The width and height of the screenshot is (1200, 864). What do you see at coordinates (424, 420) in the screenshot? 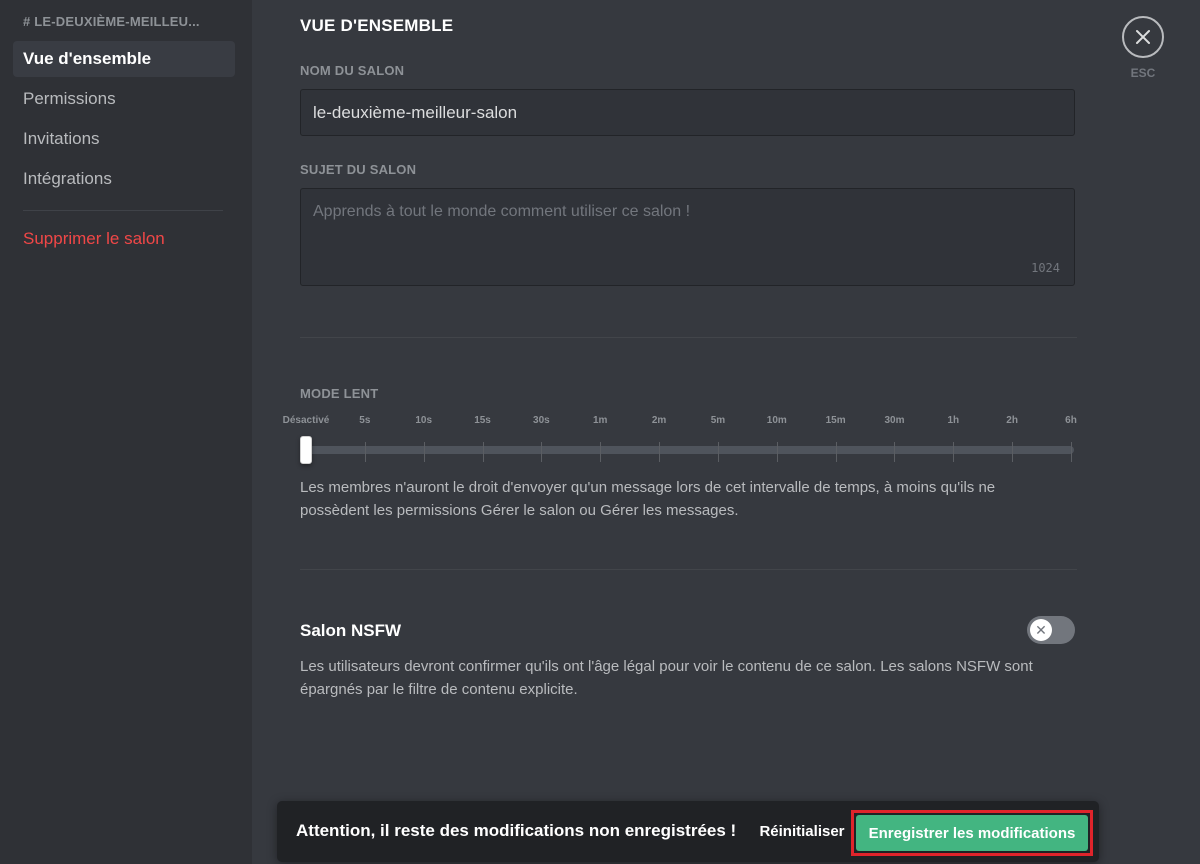
I see `slider-tick-label: 10s` at bounding box center [424, 420].